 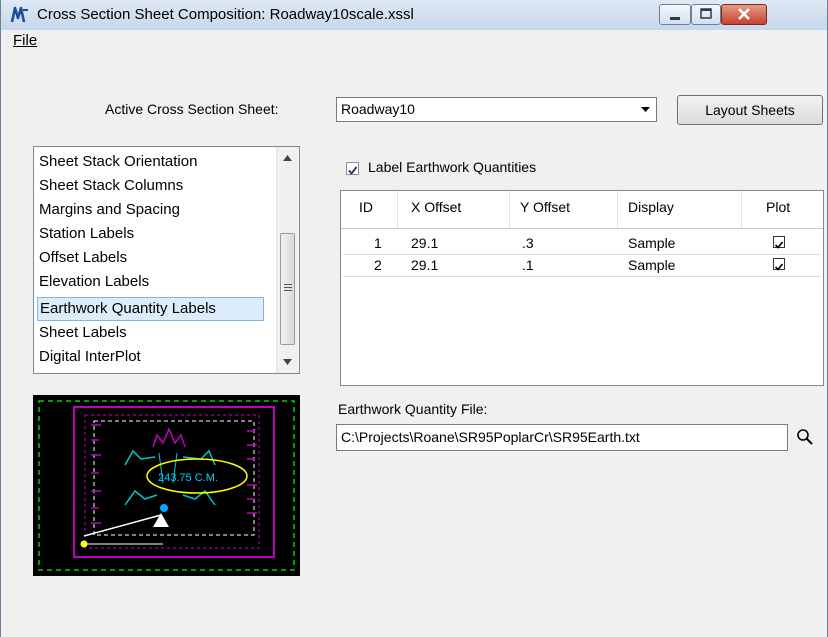 What do you see at coordinates (778, 207) in the screenshot?
I see `column-header-plot: Plot` at bounding box center [778, 207].